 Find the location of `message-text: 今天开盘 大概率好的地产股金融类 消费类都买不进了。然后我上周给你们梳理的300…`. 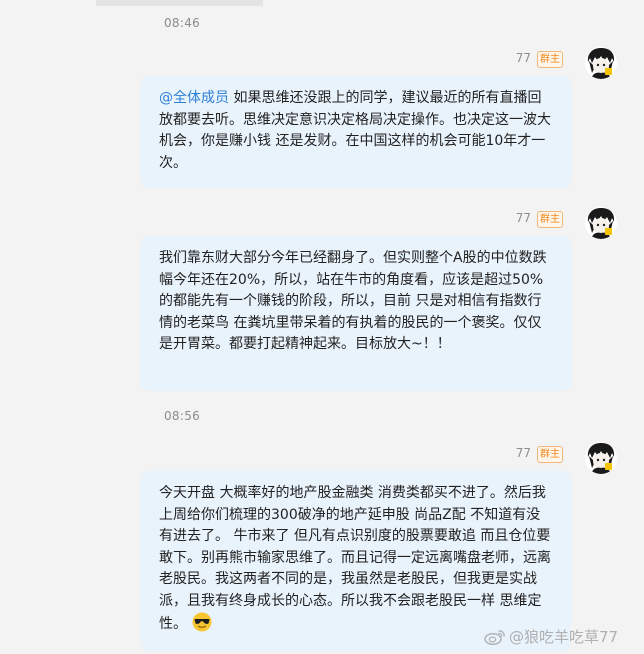

message-text: 今天开盘 大概率好的地产股金融类 消费类都买不进了。然后我上周给你们梳理的300… is located at coordinates (355, 558).